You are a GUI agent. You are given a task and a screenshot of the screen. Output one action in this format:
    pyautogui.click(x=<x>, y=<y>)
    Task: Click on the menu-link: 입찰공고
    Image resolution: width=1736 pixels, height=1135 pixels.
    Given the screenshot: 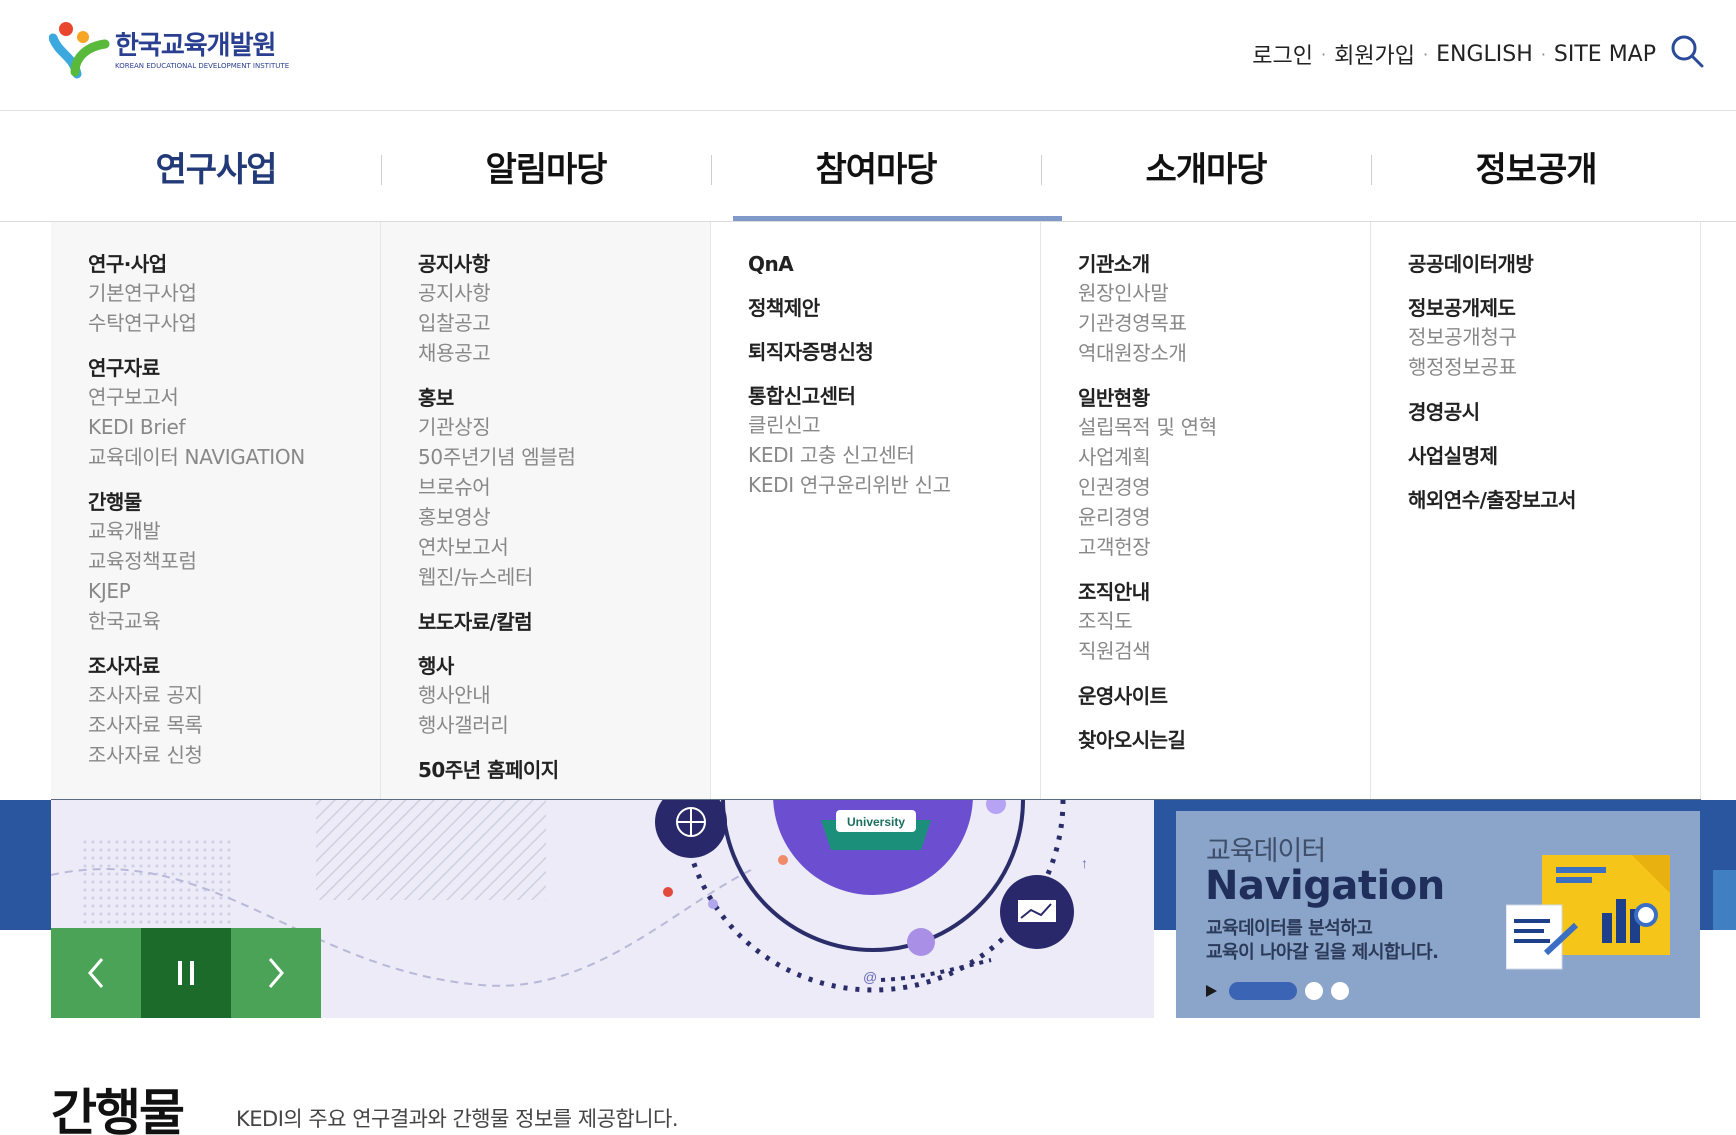 What is the action you would take?
    pyautogui.click(x=564, y=323)
    